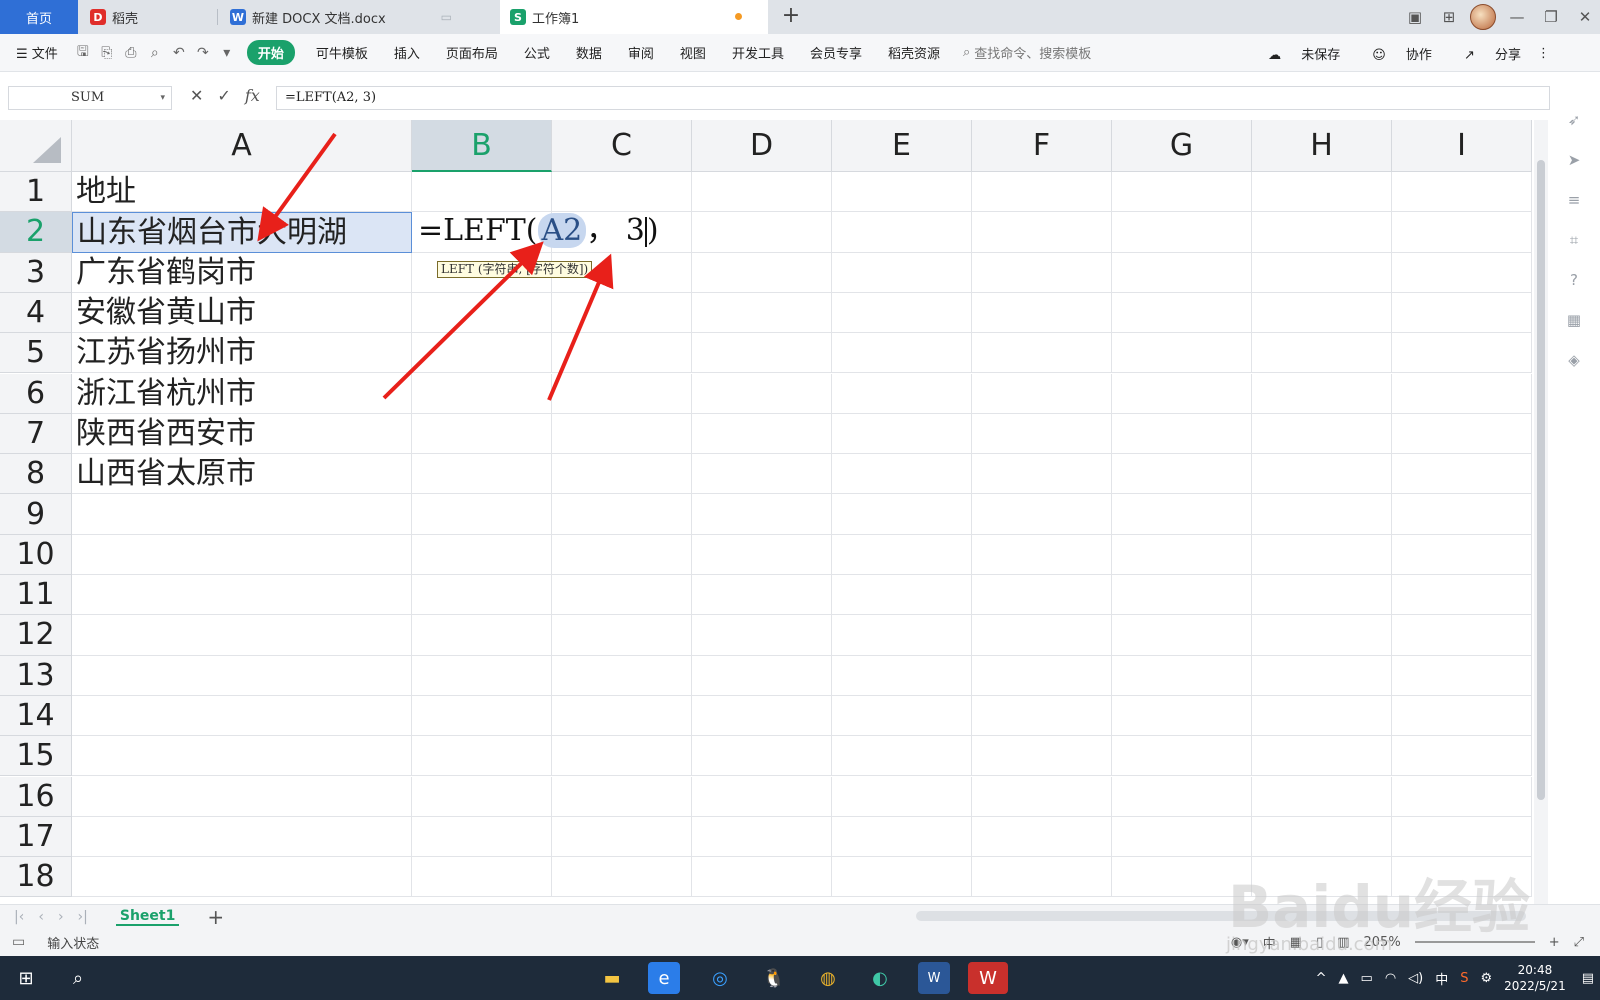 Image resolution: width=1600 pixels, height=1000 pixels. Describe the element at coordinates (1042, 756) in the screenshot. I see `cell-f15` at that location.